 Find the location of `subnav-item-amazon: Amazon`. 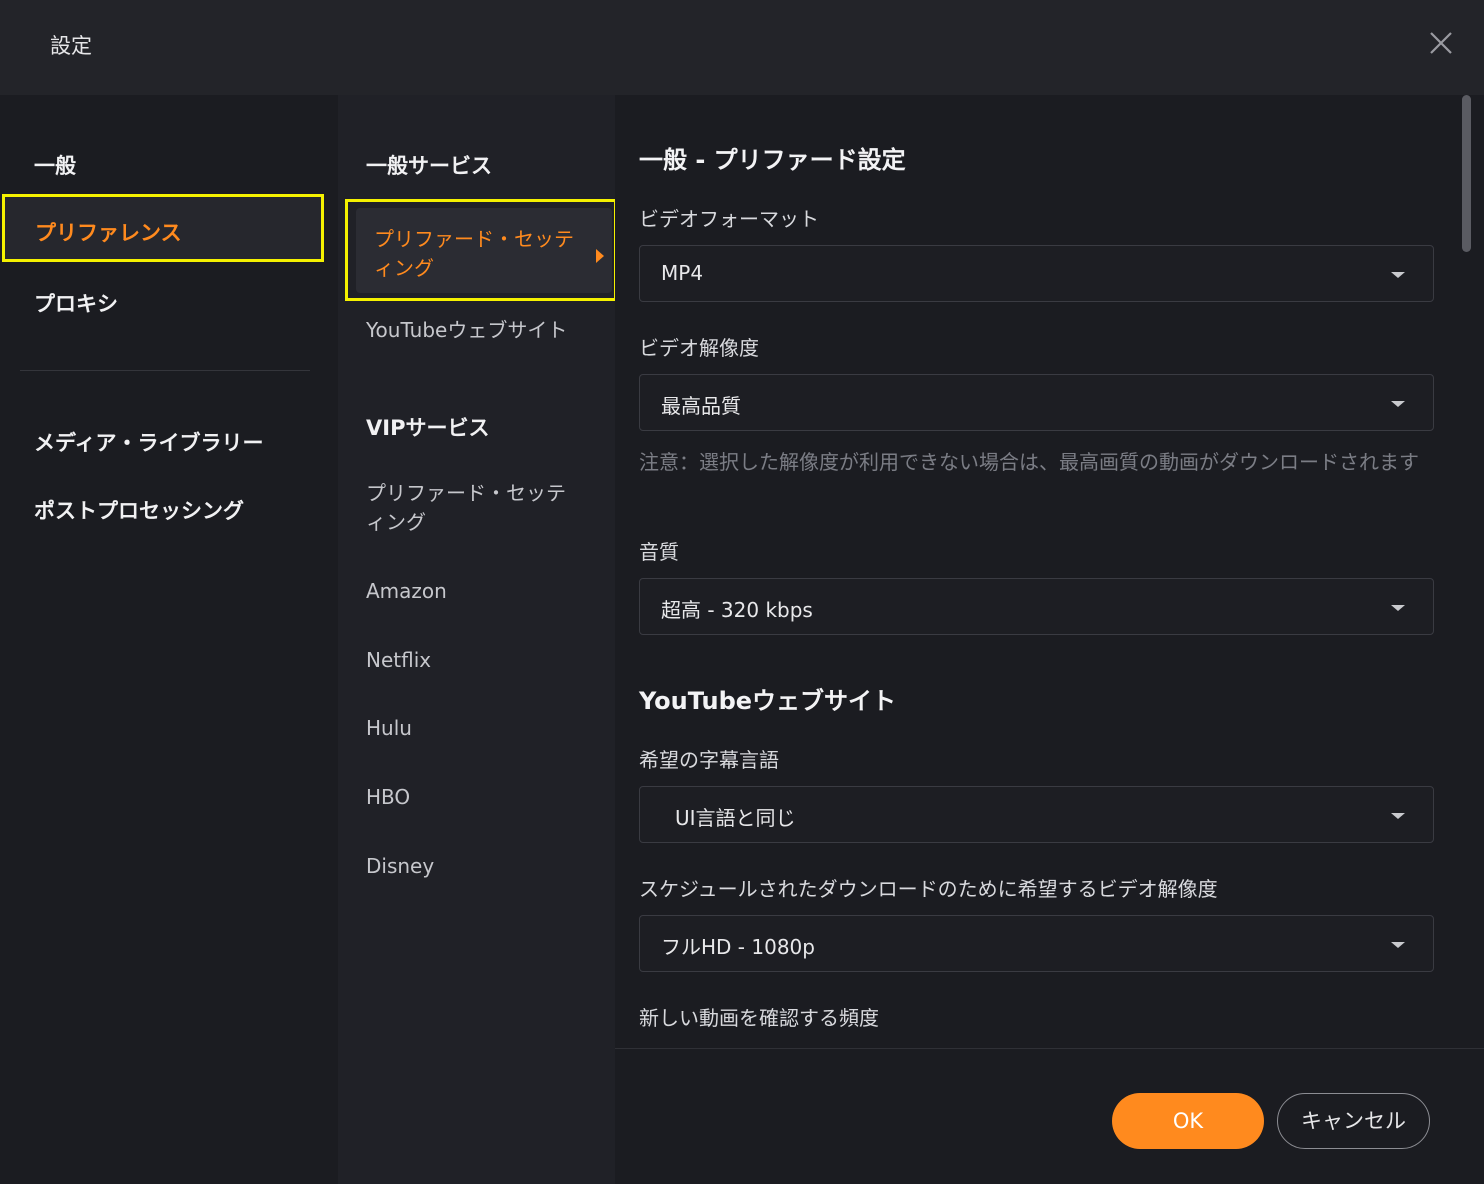

subnav-item-amazon: Amazon is located at coordinates (471, 591).